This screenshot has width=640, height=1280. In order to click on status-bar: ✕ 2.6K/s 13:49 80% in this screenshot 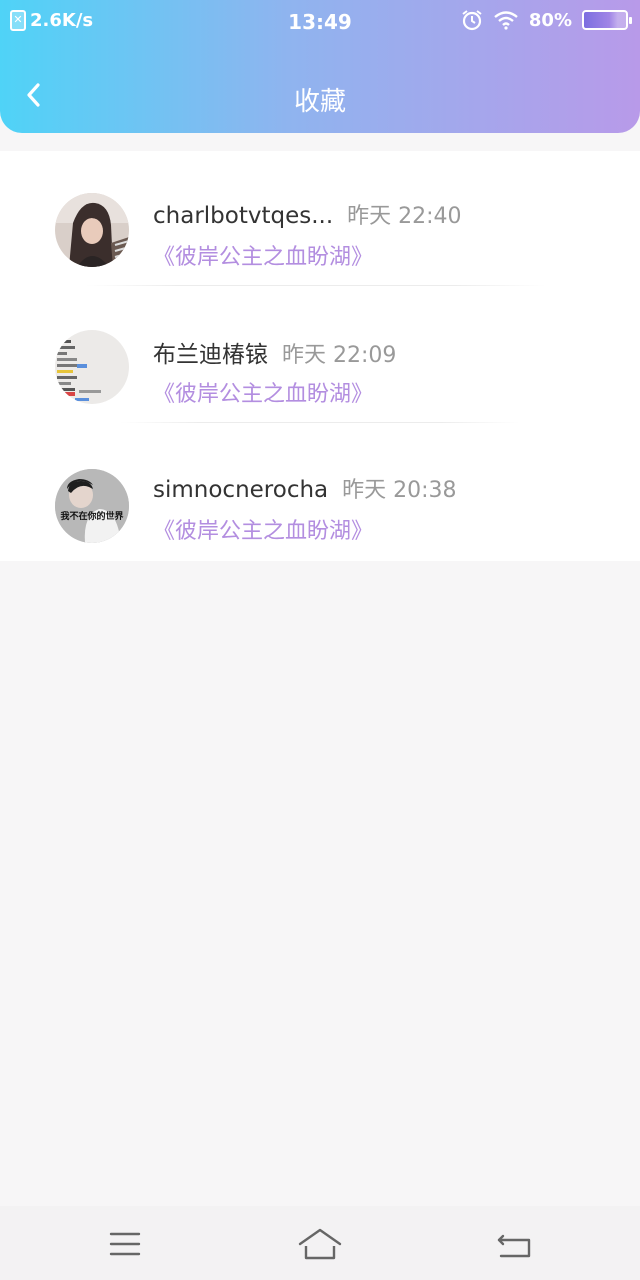, I will do `click(320, 22)`.